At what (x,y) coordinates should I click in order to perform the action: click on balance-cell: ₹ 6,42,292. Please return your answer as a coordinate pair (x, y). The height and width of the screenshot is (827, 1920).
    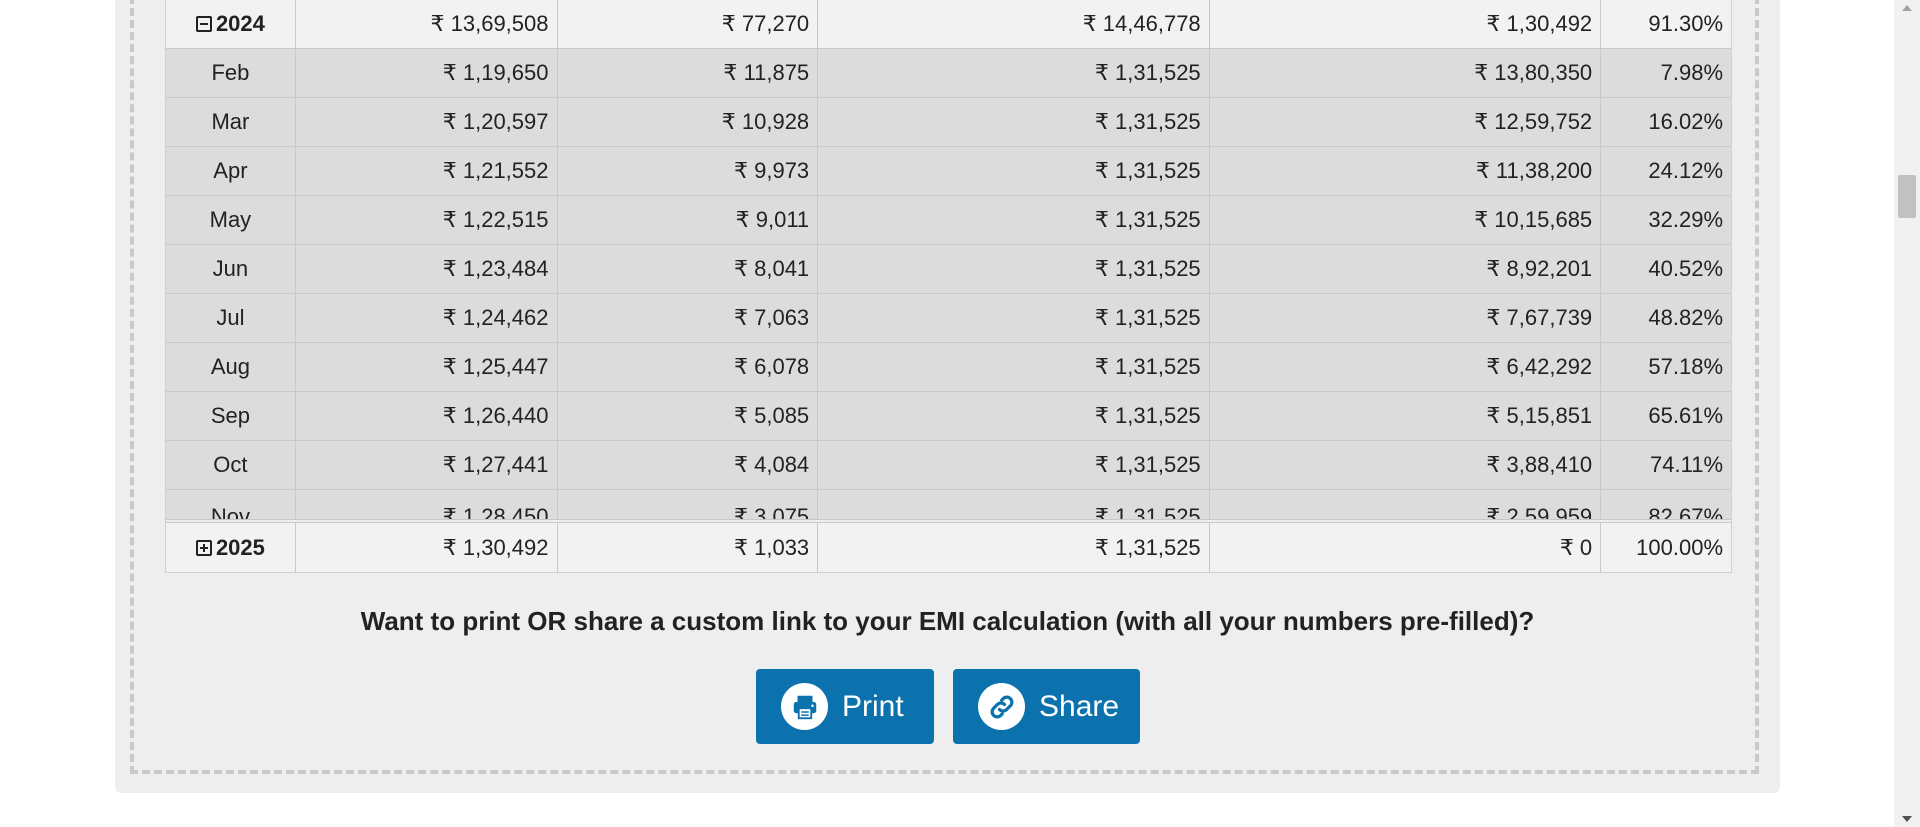
    Looking at the image, I should click on (1406, 367).